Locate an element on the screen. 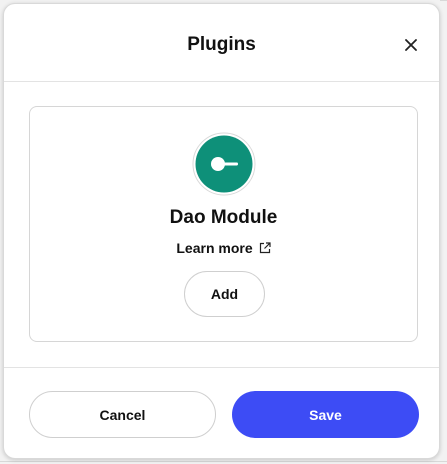  save-button: Save is located at coordinates (325, 414).